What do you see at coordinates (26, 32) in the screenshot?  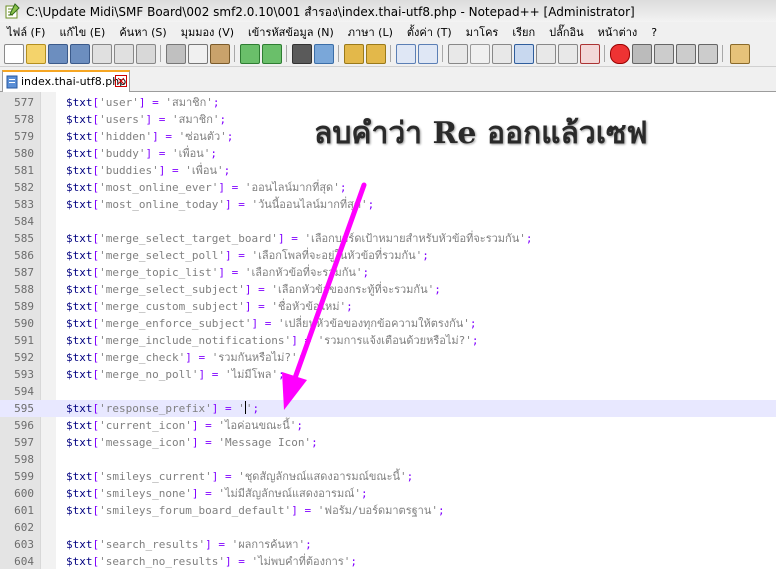 I see `menu-file: ไฟล์ (F)` at bounding box center [26, 32].